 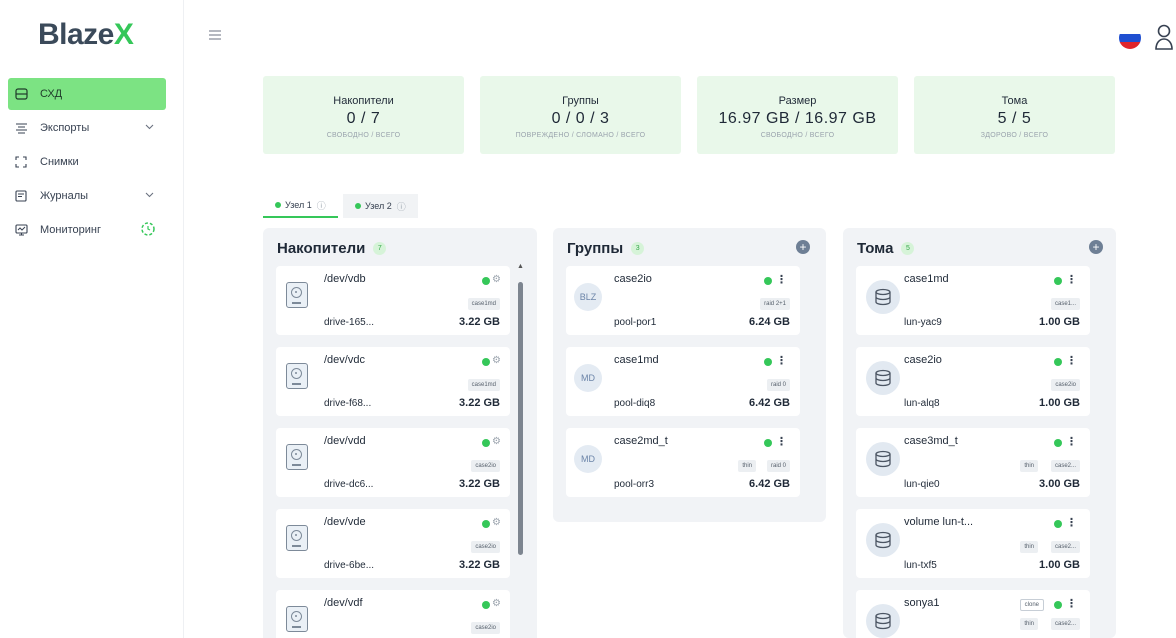 What do you see at coordinates (635, 322) in the screenshot?
I see `pool-id: pool-por1` at bounding box center [635, 322].